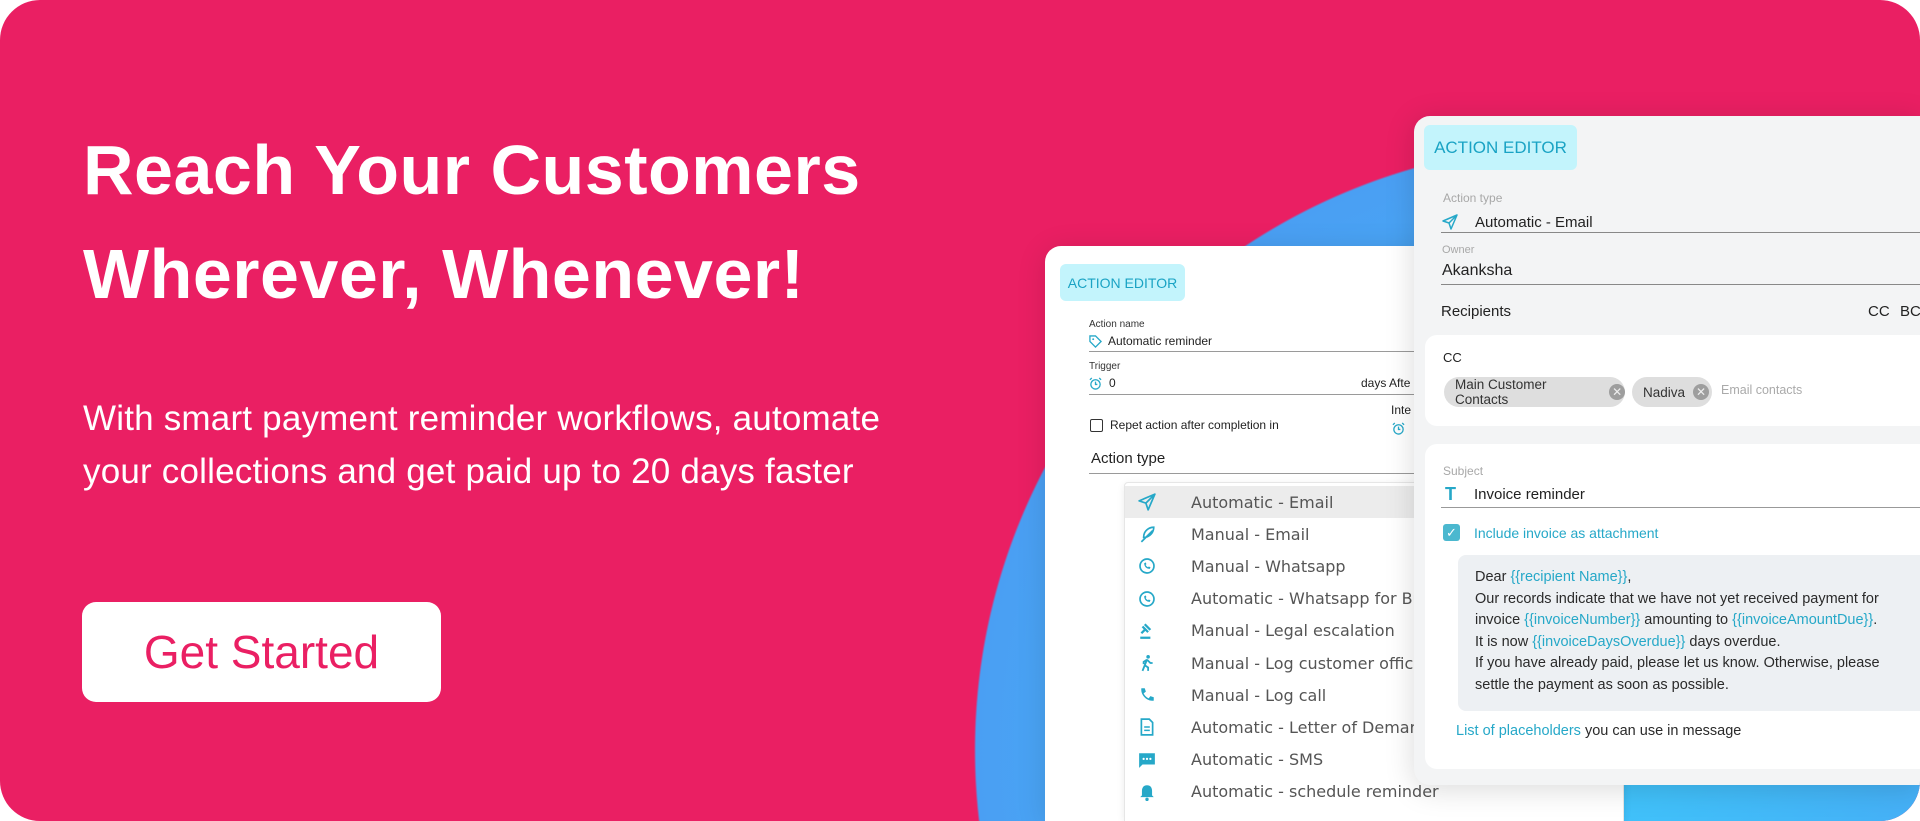 This screenshot has width=1920, height=821. What do you see at coordinates (1147, 727) in the screenshot?
I see `document-icon` at bounding box center [1147, 727].